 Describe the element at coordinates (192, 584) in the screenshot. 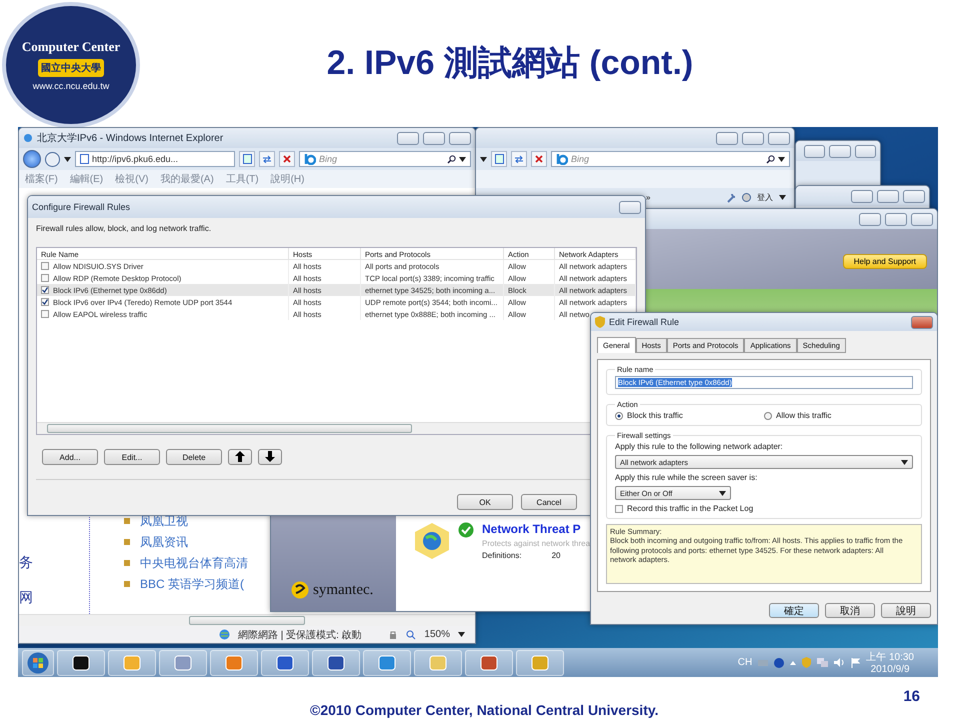

I see `page-link: BBC 英语学习频道(` at that location.